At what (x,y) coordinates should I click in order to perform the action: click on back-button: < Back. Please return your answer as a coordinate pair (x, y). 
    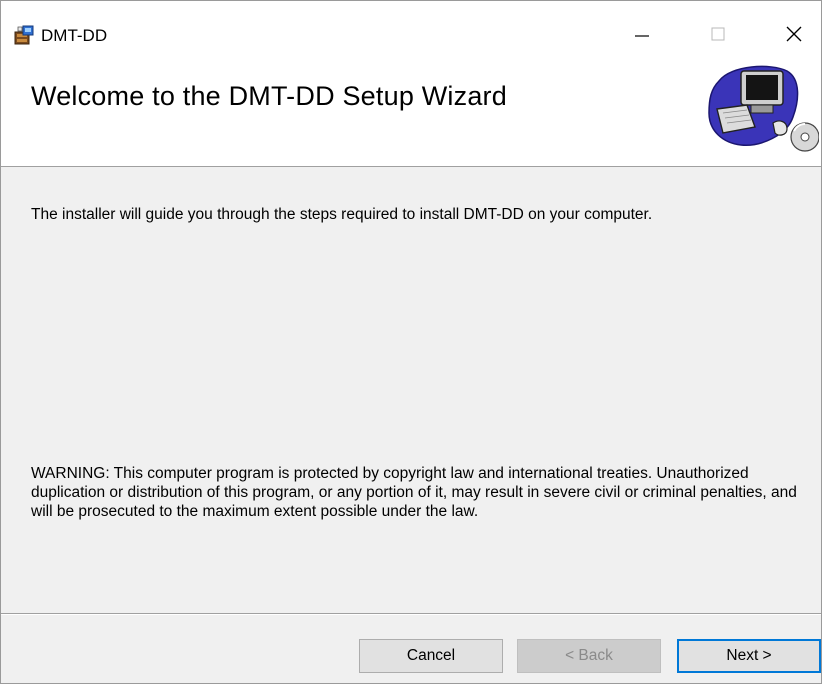
    Looking at the image, I should click on (589, 656).